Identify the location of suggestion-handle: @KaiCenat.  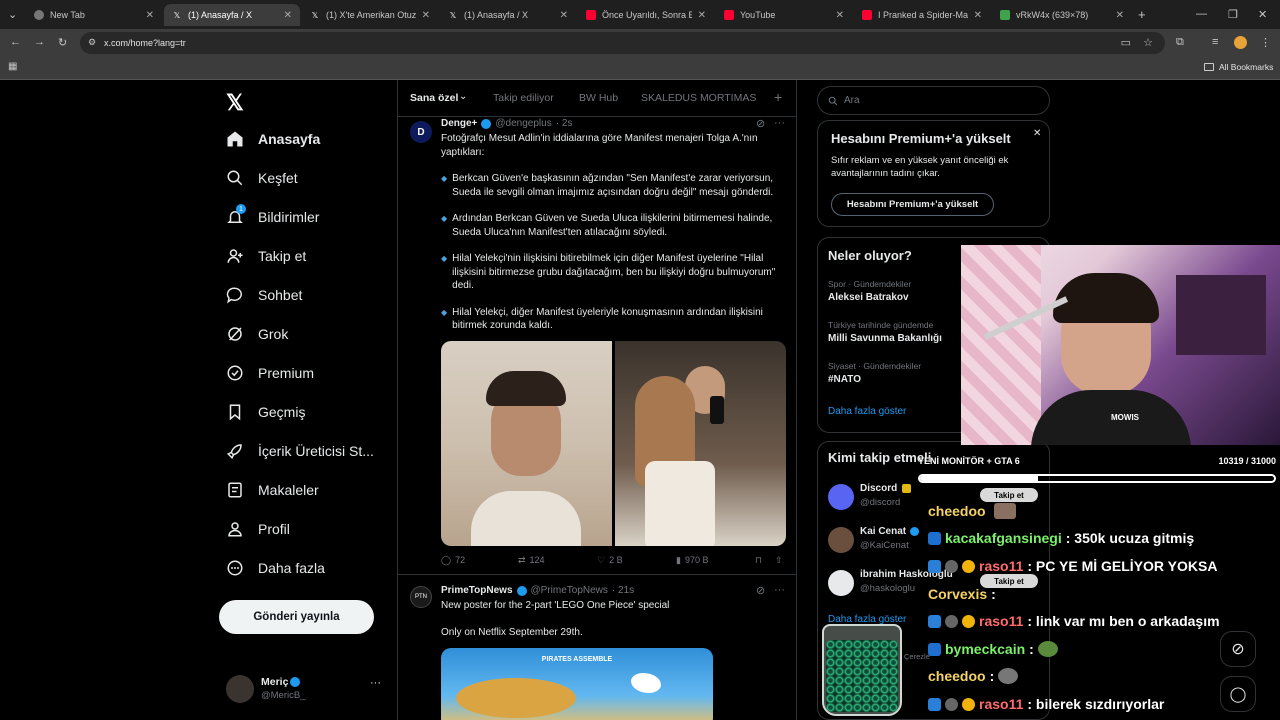
(884, 545).